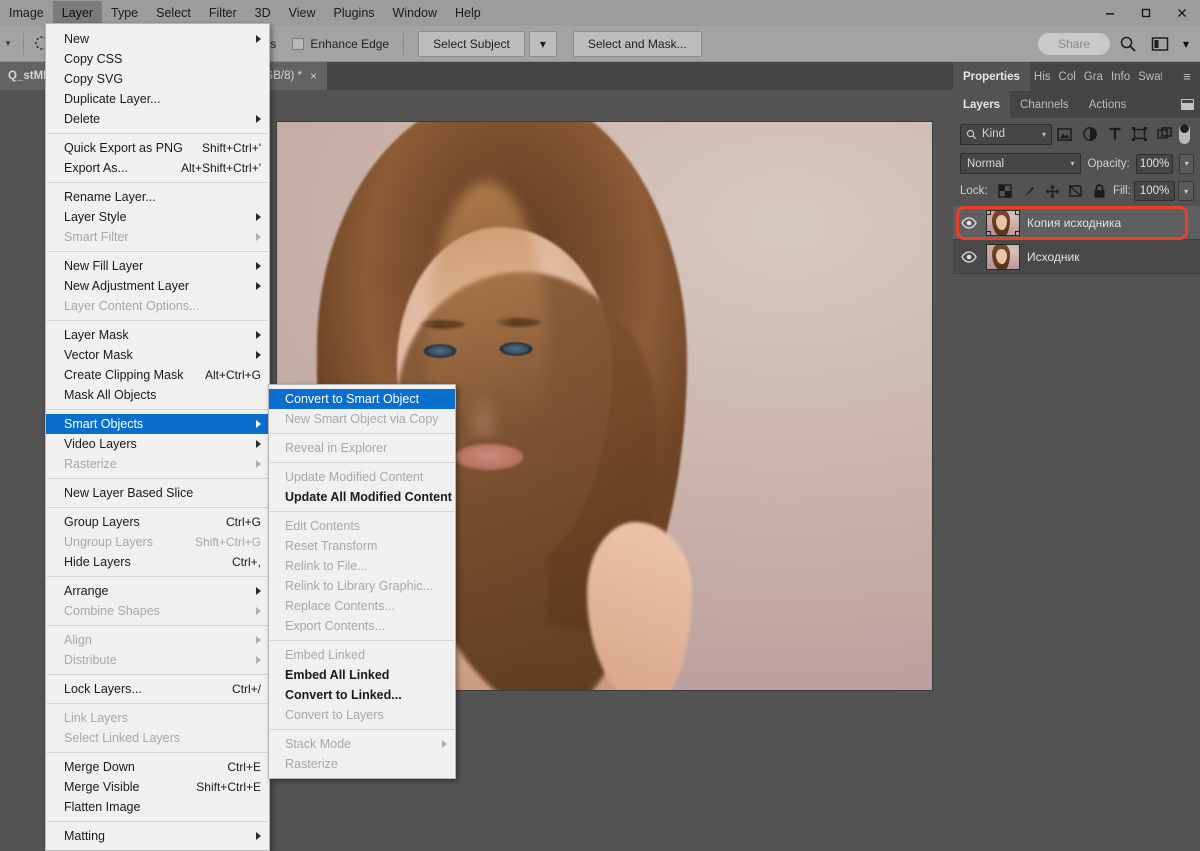 This screenshot has height=851, width=1200. What do you see at coordinates (313, 76) in the screenshot?
I see `close-icon: ×` at bounding box center [313, 76].